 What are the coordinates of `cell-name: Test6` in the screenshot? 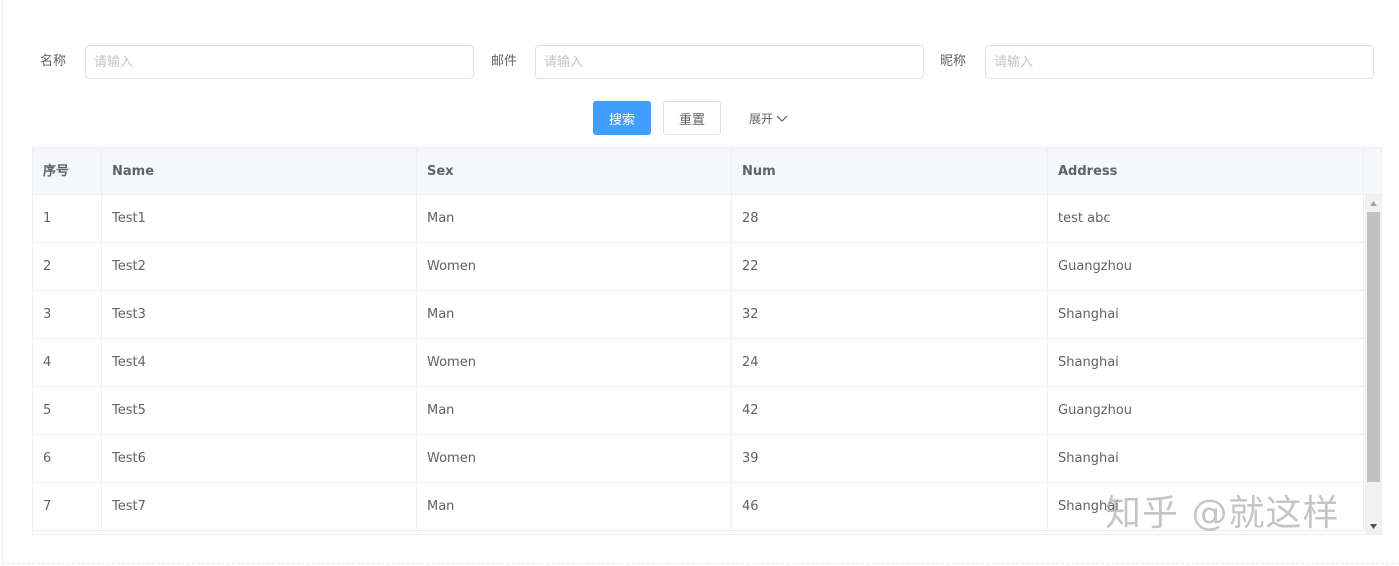 It's located at (259, 459).